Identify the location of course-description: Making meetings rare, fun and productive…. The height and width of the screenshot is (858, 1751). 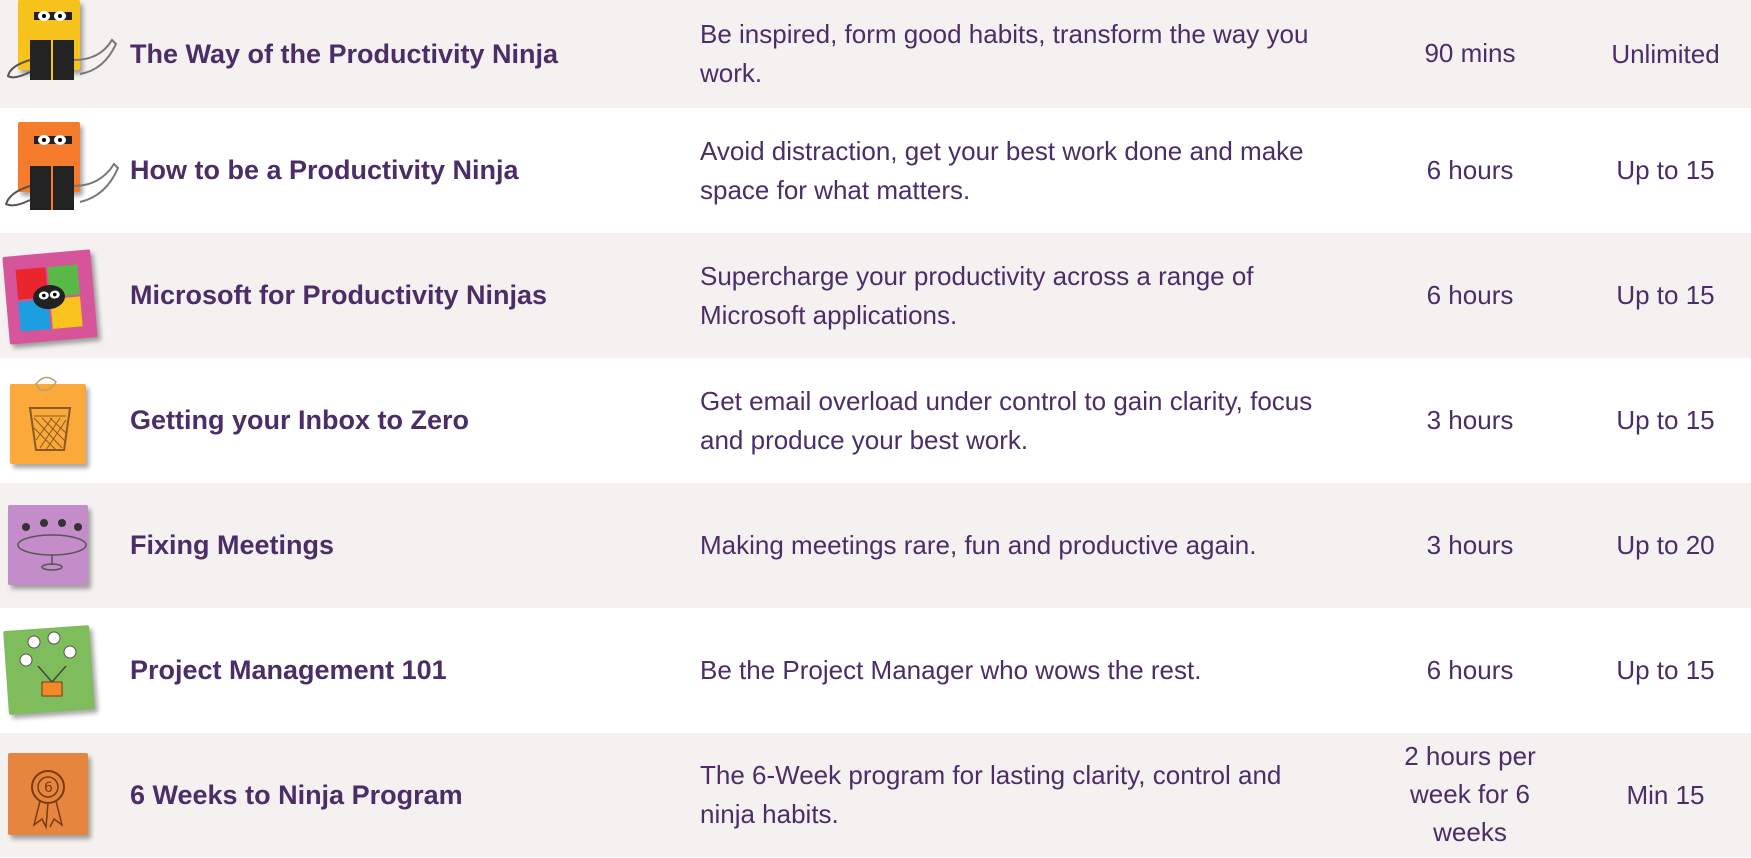
(978, 545).